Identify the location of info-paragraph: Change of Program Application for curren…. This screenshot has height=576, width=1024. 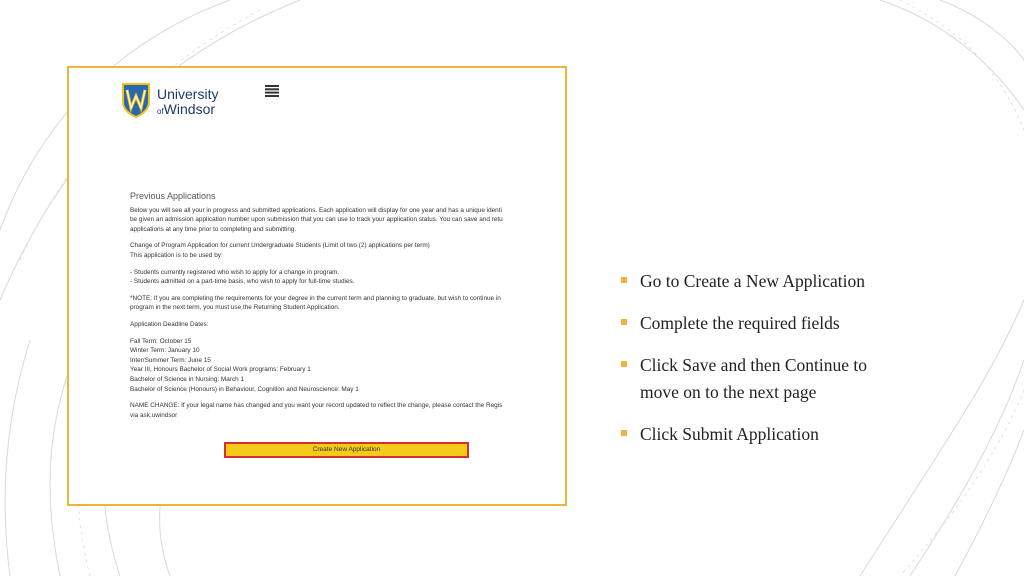
(347, 250).